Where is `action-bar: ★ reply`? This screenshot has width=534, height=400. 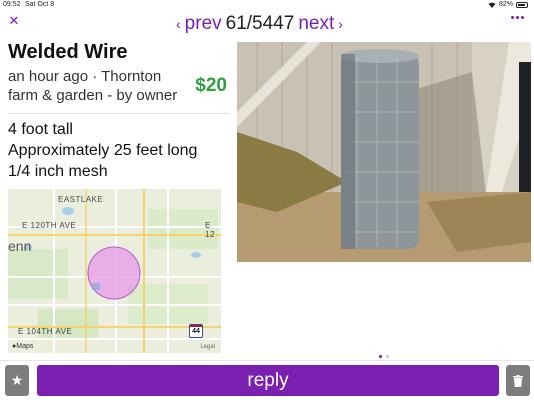 action-bar: ★ reply is located at coordinates (267, 380).